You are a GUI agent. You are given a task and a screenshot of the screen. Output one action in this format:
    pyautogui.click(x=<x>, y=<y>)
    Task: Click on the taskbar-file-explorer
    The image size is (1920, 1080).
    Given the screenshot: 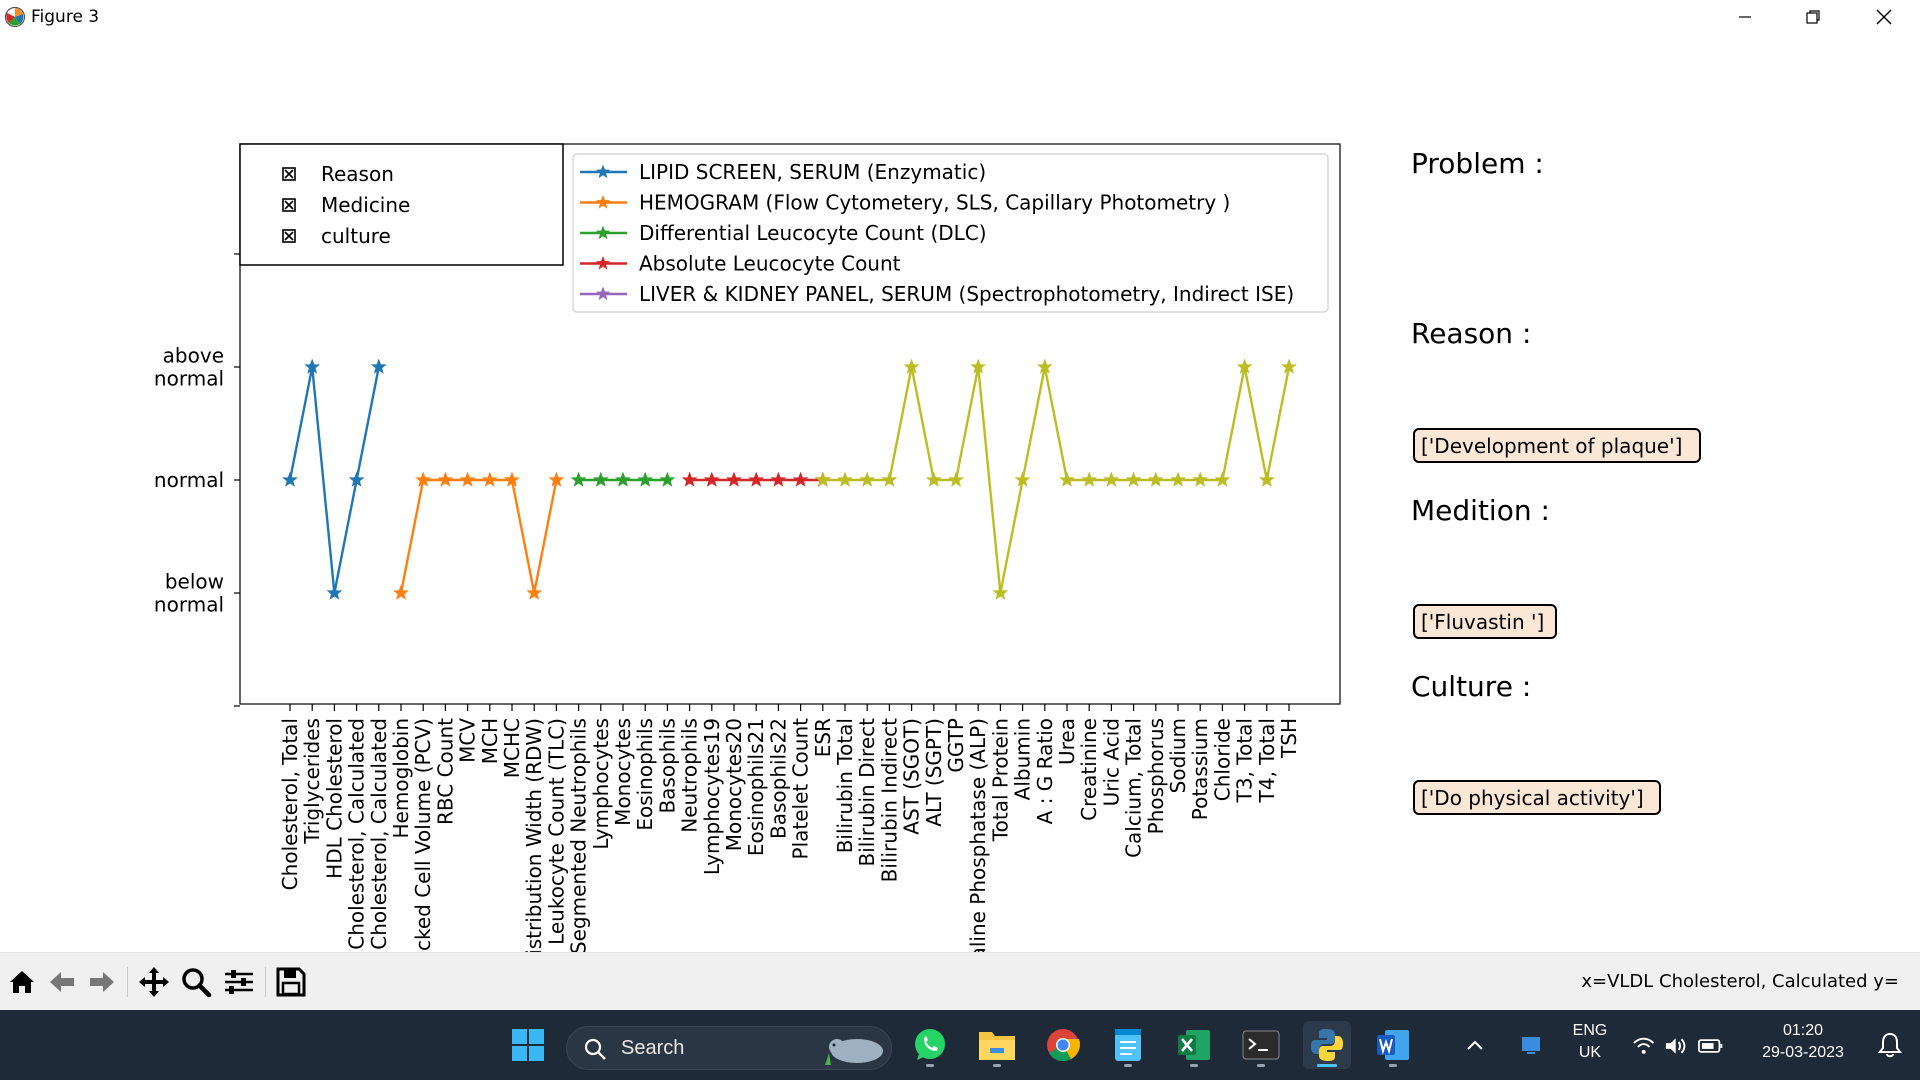 What is the action you would take?
    pyautogui.click(x=997, y=1045)
    